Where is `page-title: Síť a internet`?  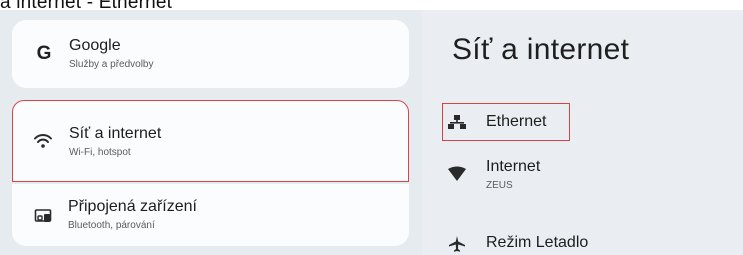 page-title: Síť a internet is located at coordinates (541, 49).